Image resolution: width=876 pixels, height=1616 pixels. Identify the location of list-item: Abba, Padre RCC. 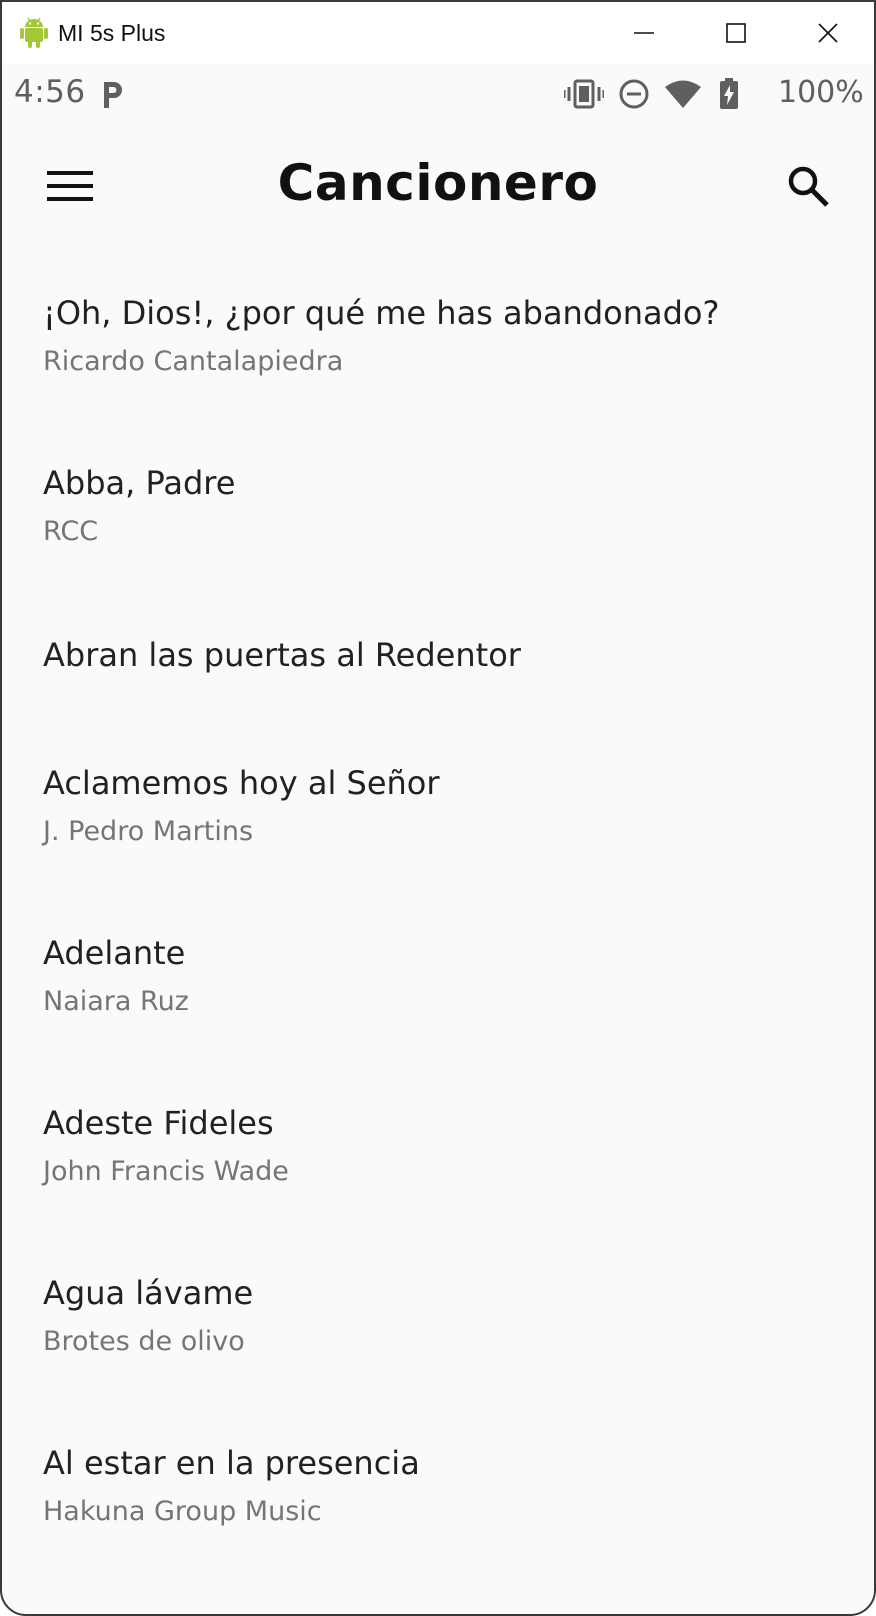
(438, 501).